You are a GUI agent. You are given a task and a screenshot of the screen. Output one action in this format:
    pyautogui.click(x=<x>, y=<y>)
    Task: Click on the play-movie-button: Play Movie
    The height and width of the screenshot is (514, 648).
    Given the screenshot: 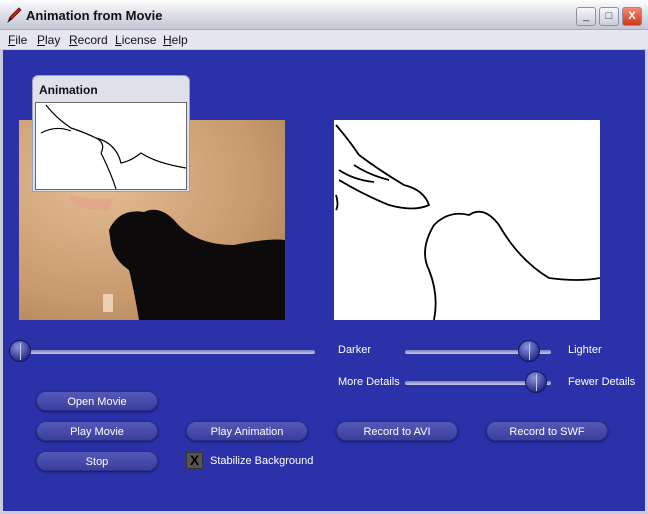 What is the action you would take?
    pyautogui.click(x=97, y=431)
    